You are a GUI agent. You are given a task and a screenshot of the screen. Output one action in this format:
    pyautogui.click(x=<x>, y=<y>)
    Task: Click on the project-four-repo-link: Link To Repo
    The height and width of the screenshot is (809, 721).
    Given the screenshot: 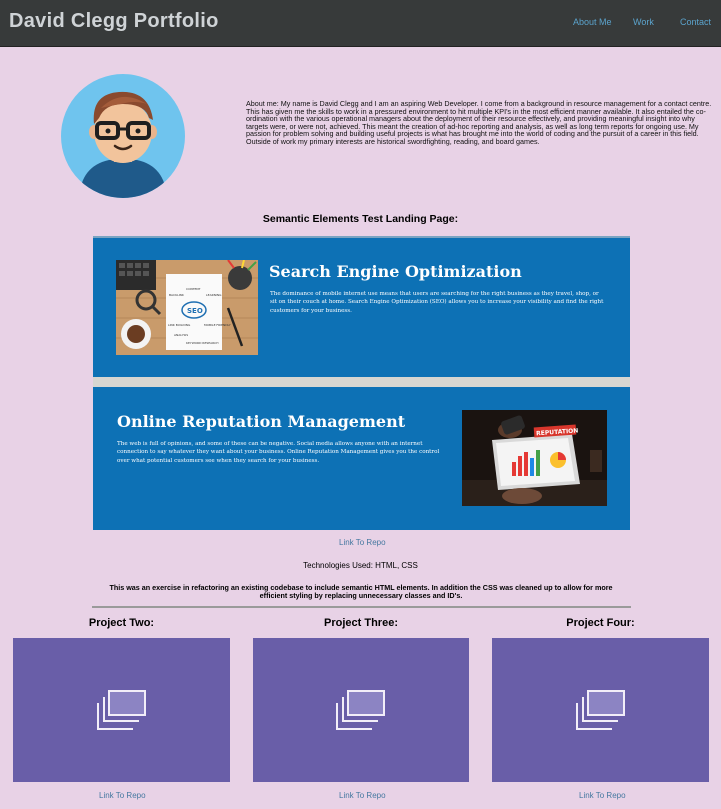 What is the action you would take?
    pyautogui.click(x=602, y=795)
    